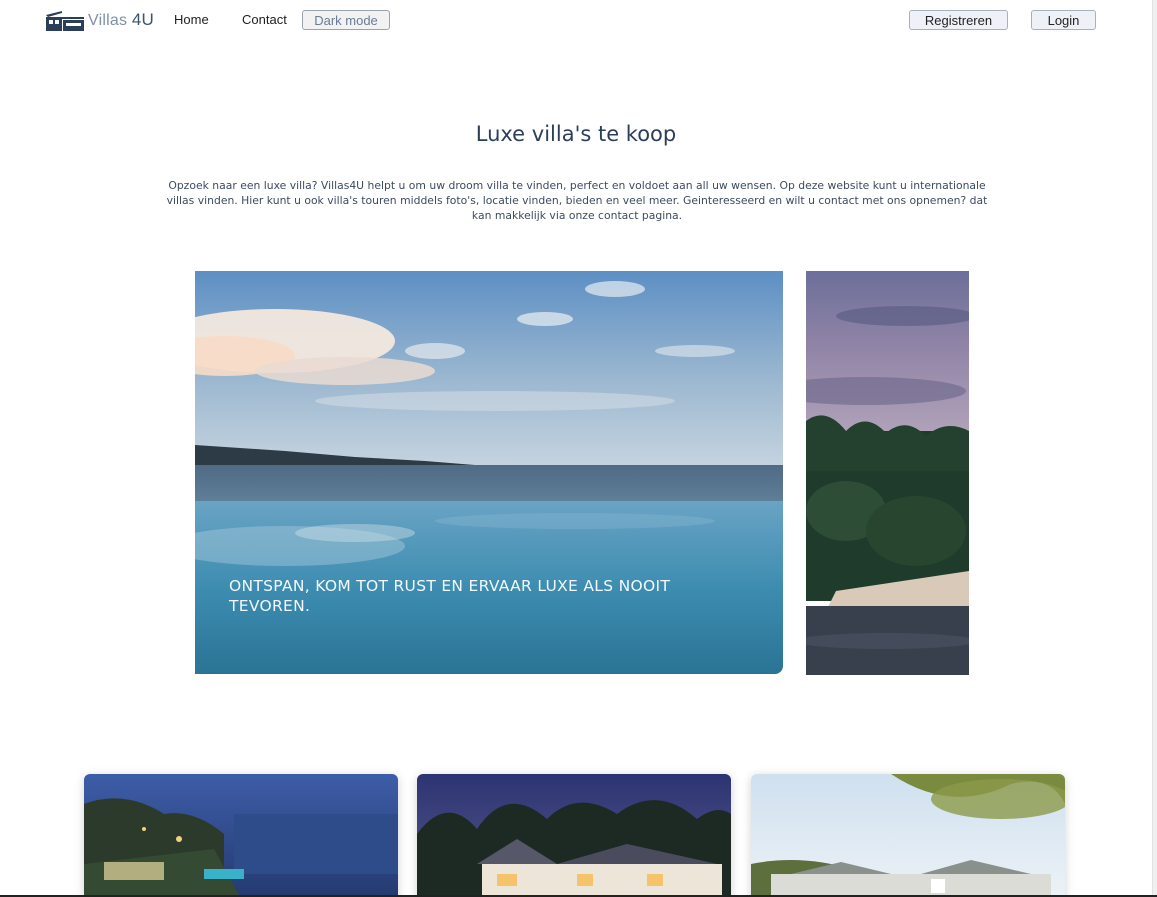 The width and height of the screenshot is (1157, 897). Describe the element at coordinates (1063, 20) in the screenshot. I see `login-button: Login` at that location.